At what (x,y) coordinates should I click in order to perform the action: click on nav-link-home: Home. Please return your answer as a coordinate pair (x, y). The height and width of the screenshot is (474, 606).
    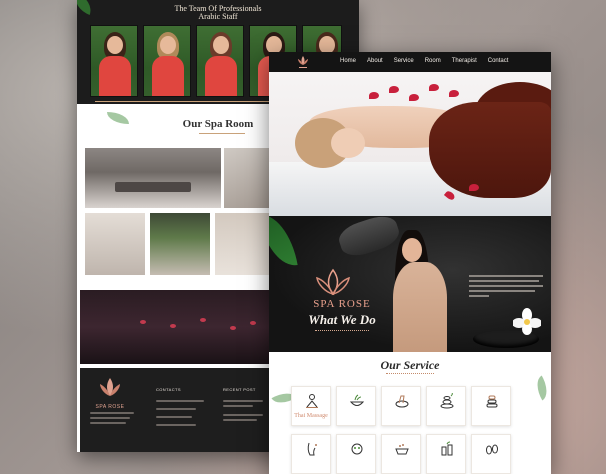
    Looking at the image, I should click on (348, 61).